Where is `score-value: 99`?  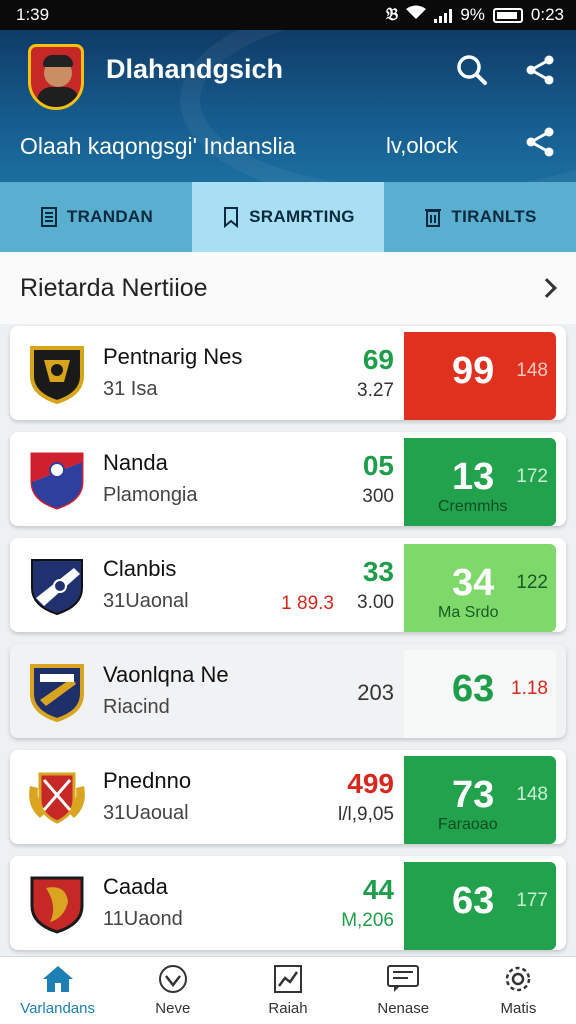 score-value: 99 is located at coordinates (473, 371).